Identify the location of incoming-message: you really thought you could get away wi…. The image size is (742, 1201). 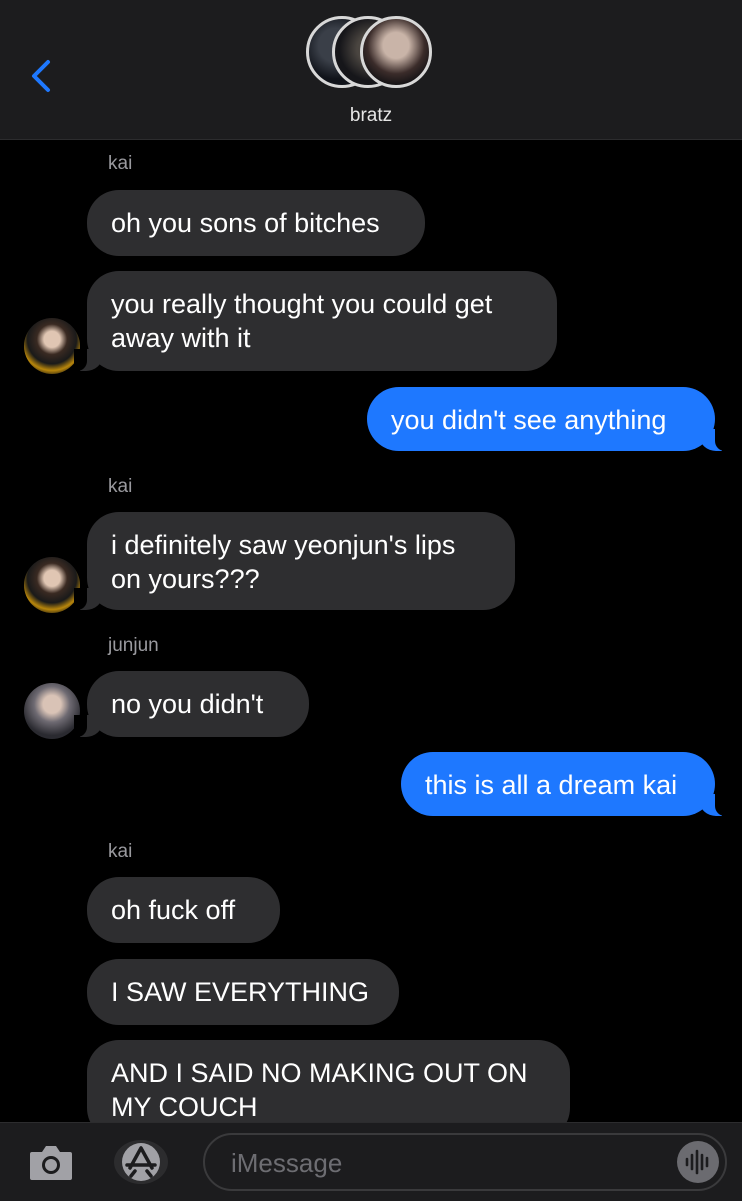
(315, 321).